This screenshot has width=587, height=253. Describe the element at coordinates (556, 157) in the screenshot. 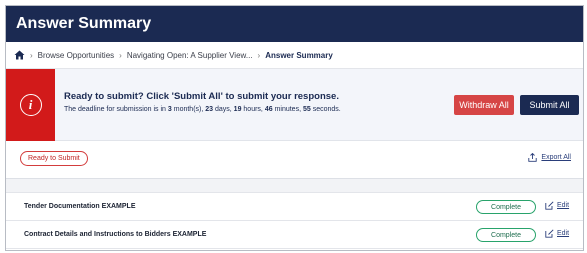

I see `export-all-label: Export All` at that location.